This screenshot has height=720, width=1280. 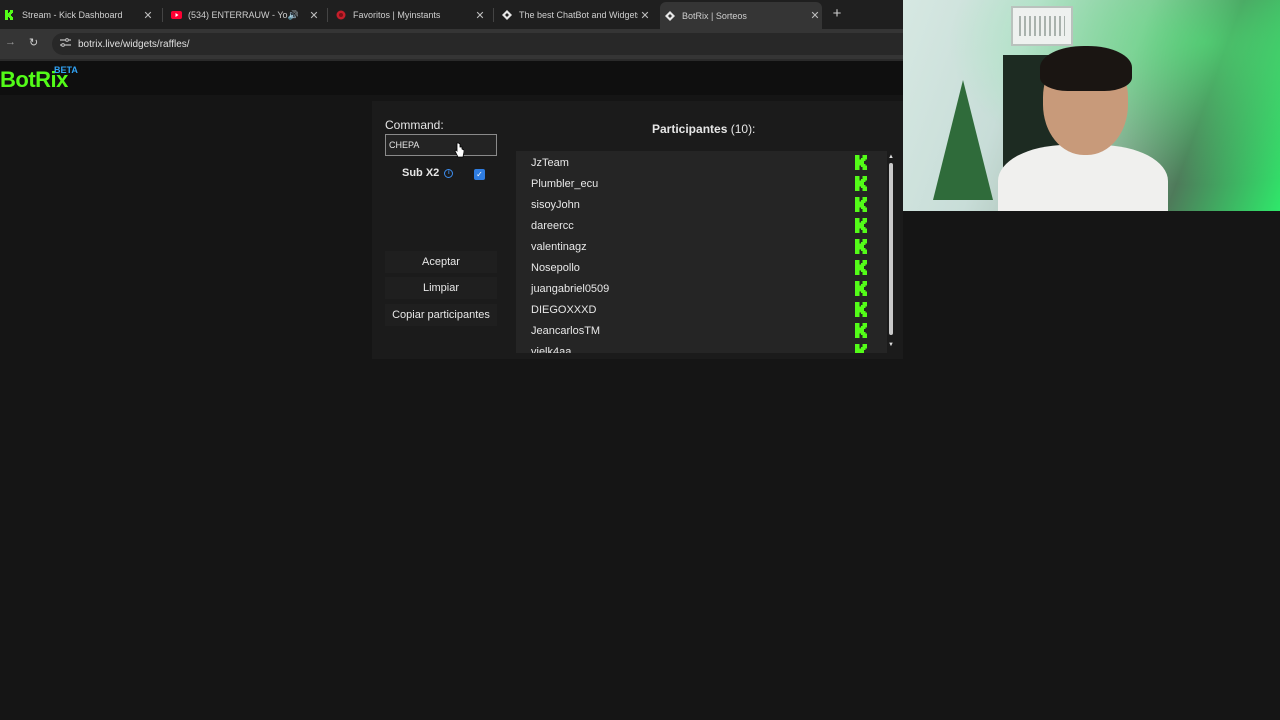 I want to click on omnibox: botrix.live/widgets/raffles/, so click(x=477, y=44).